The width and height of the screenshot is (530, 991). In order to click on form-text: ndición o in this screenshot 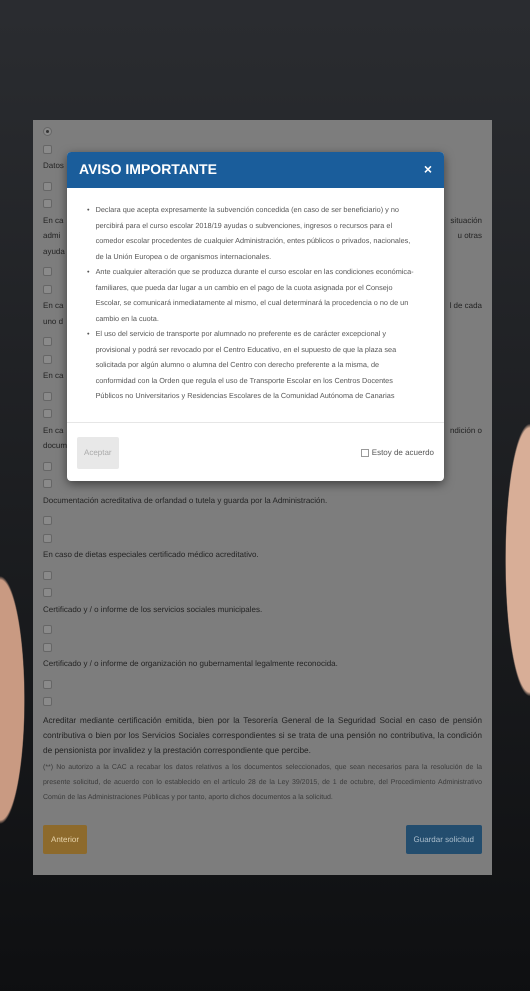, I will do `click(466, 430)`.